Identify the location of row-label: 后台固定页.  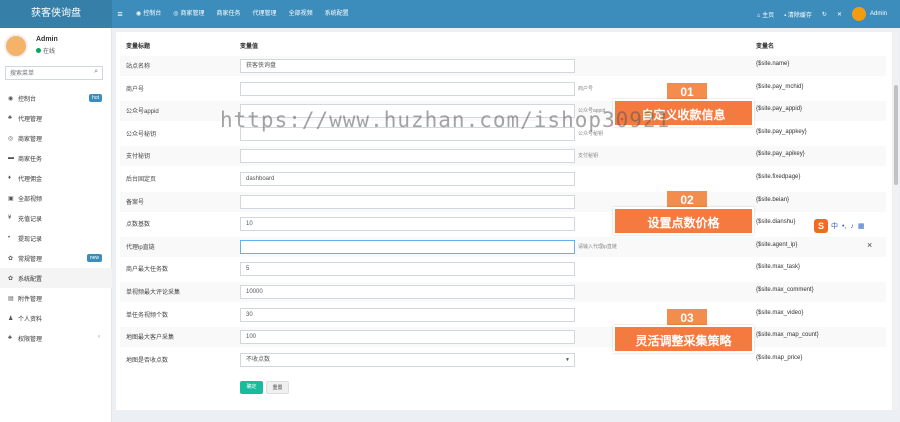
(141, 180).